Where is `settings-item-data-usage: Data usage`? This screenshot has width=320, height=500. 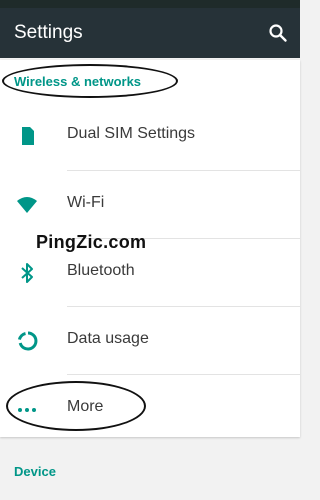
settings-item-data-usage: Data usage is located at coordinates (150, 341).